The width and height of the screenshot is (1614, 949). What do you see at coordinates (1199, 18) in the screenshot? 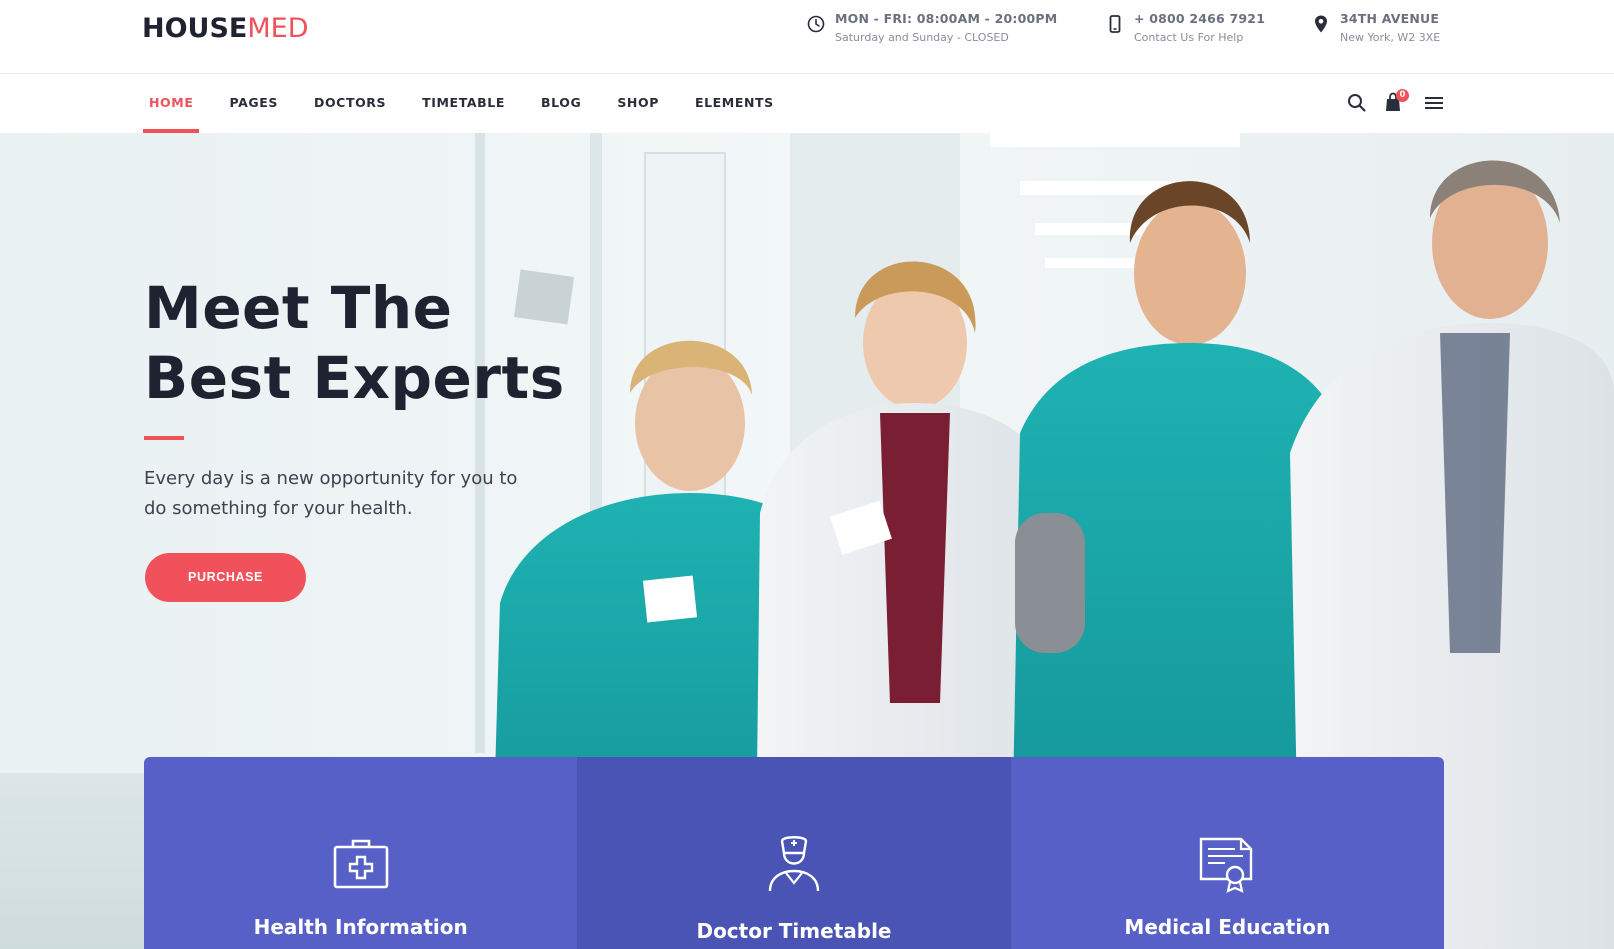
I see `phone-number: + 0800 2466 7921` at bounding box center [1199, 18].